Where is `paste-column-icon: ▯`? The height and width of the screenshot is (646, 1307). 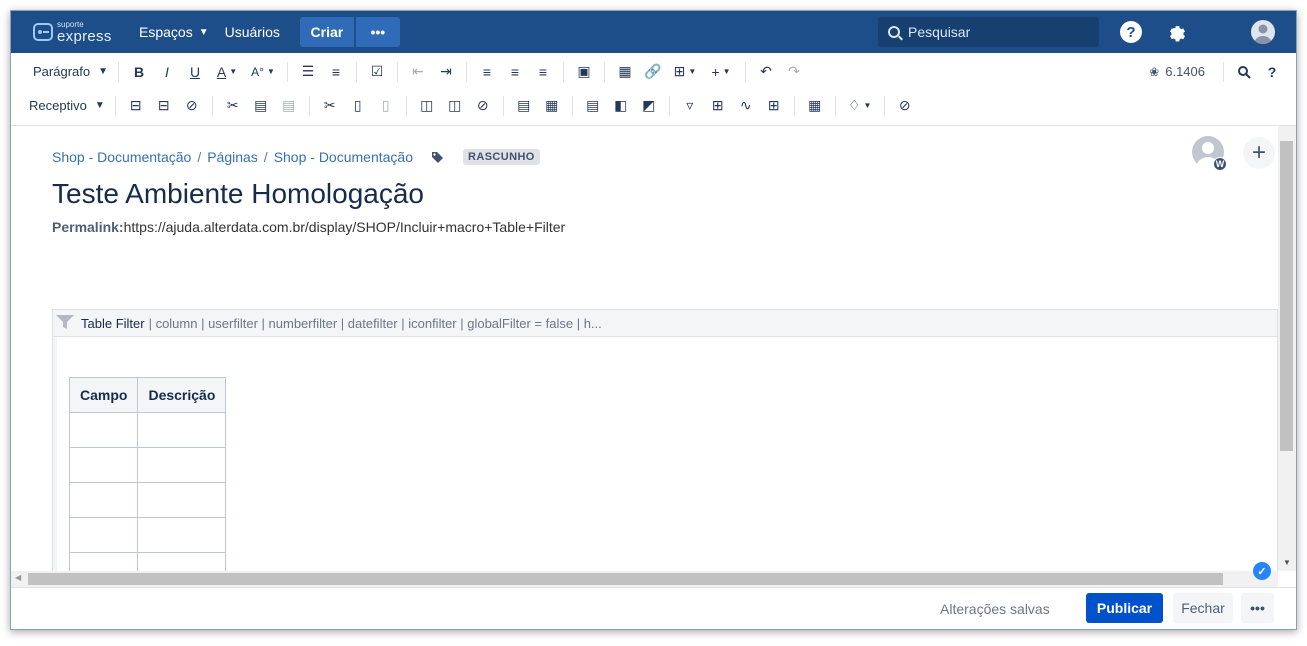 paste-column-icon: ▯ is located at coordinates (386, 106).